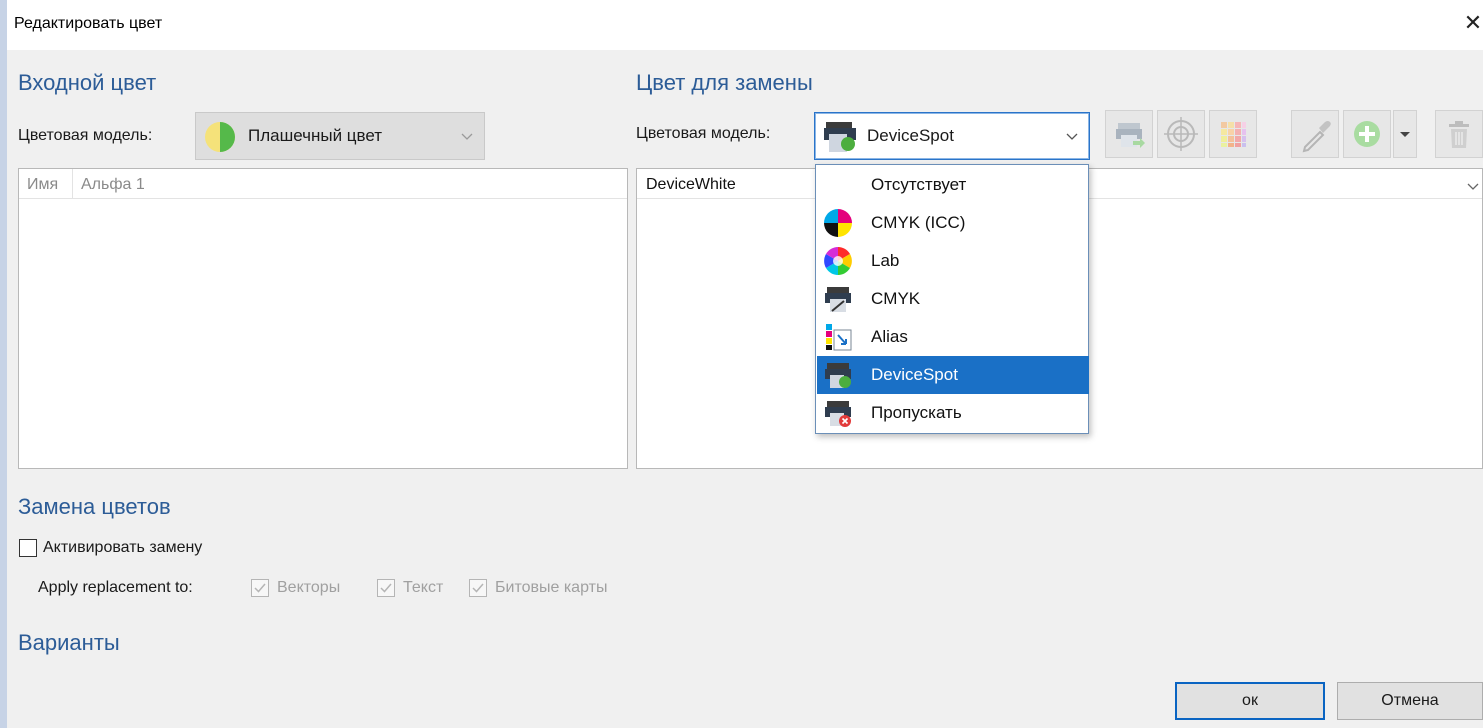 This screenshot has width=1483, height=728. What do you see at coordinates (87, 82) in the screenshot?
I see `input-color-heading: Входной цвет` at bounding box center [87, 82].